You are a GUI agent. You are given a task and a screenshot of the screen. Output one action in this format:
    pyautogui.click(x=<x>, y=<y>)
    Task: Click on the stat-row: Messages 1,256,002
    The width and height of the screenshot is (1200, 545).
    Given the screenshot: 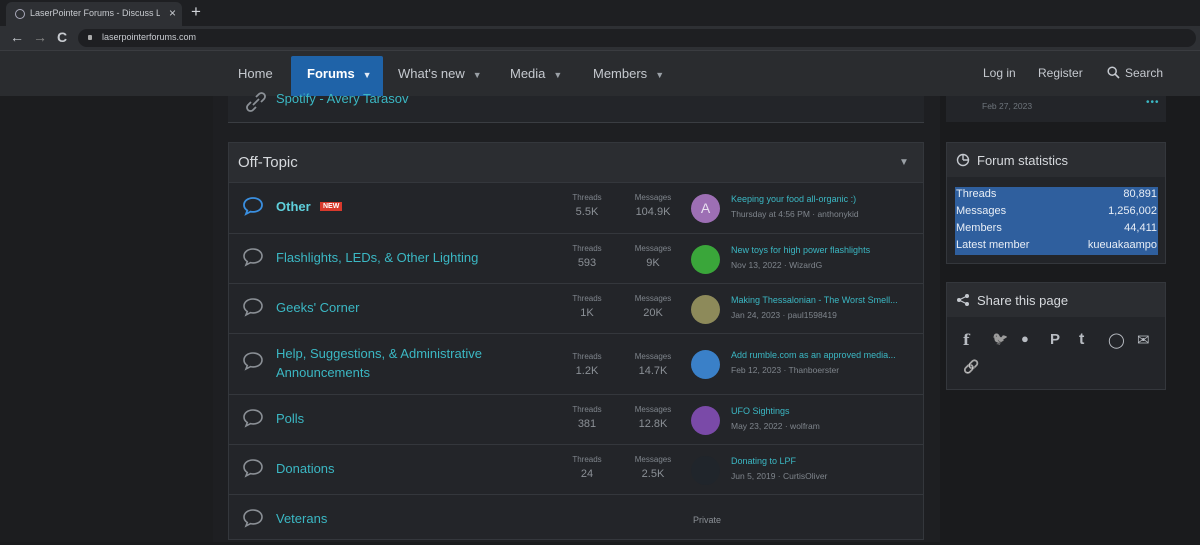 What is the action you would take?
    pyautogui.click(x=1056, y=212)
    